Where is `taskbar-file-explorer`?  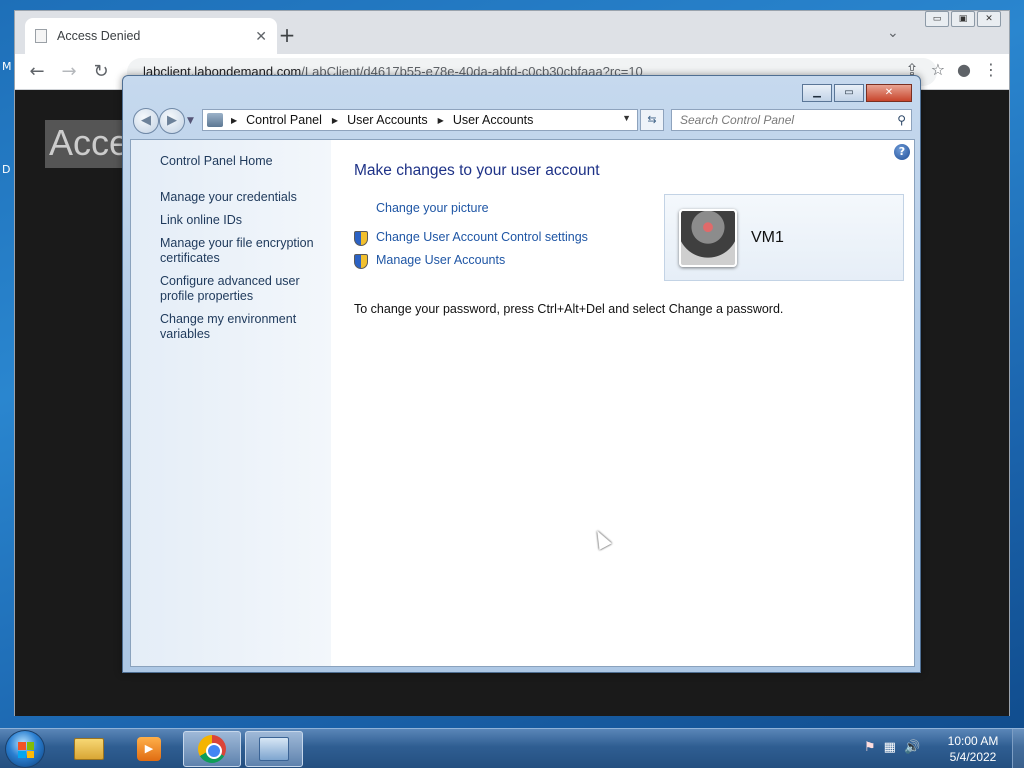 taskbar-file-explorer is located at coordinates (89, 749).